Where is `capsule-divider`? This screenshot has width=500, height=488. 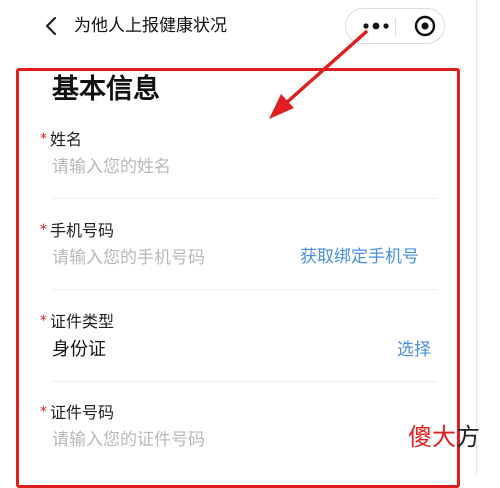
capsule-divider is located at coordinates (395, 27).